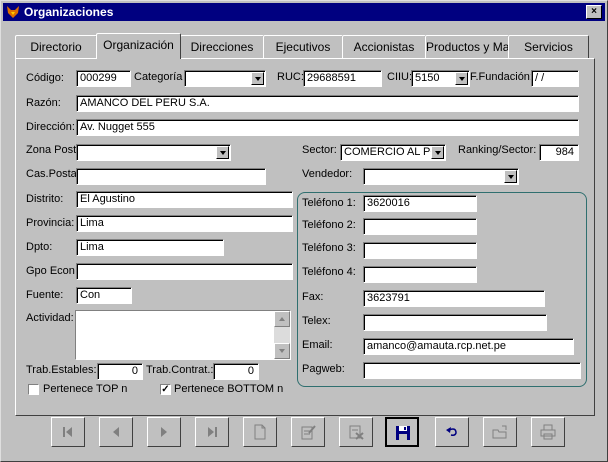  Describe the element at coordinates (183, 335) in the screenshot. I see `actividad-textarea` at that location.